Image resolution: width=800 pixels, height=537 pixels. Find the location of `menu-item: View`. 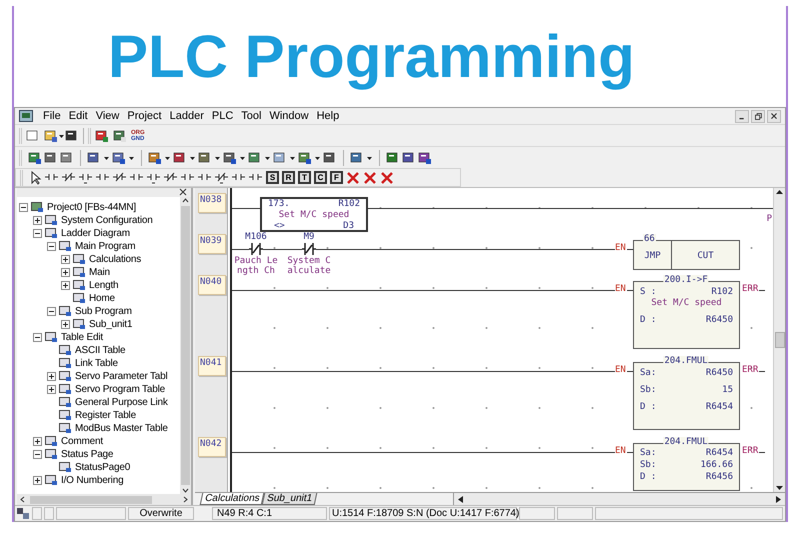

menu-item: View is located at coordinates (108, 116).